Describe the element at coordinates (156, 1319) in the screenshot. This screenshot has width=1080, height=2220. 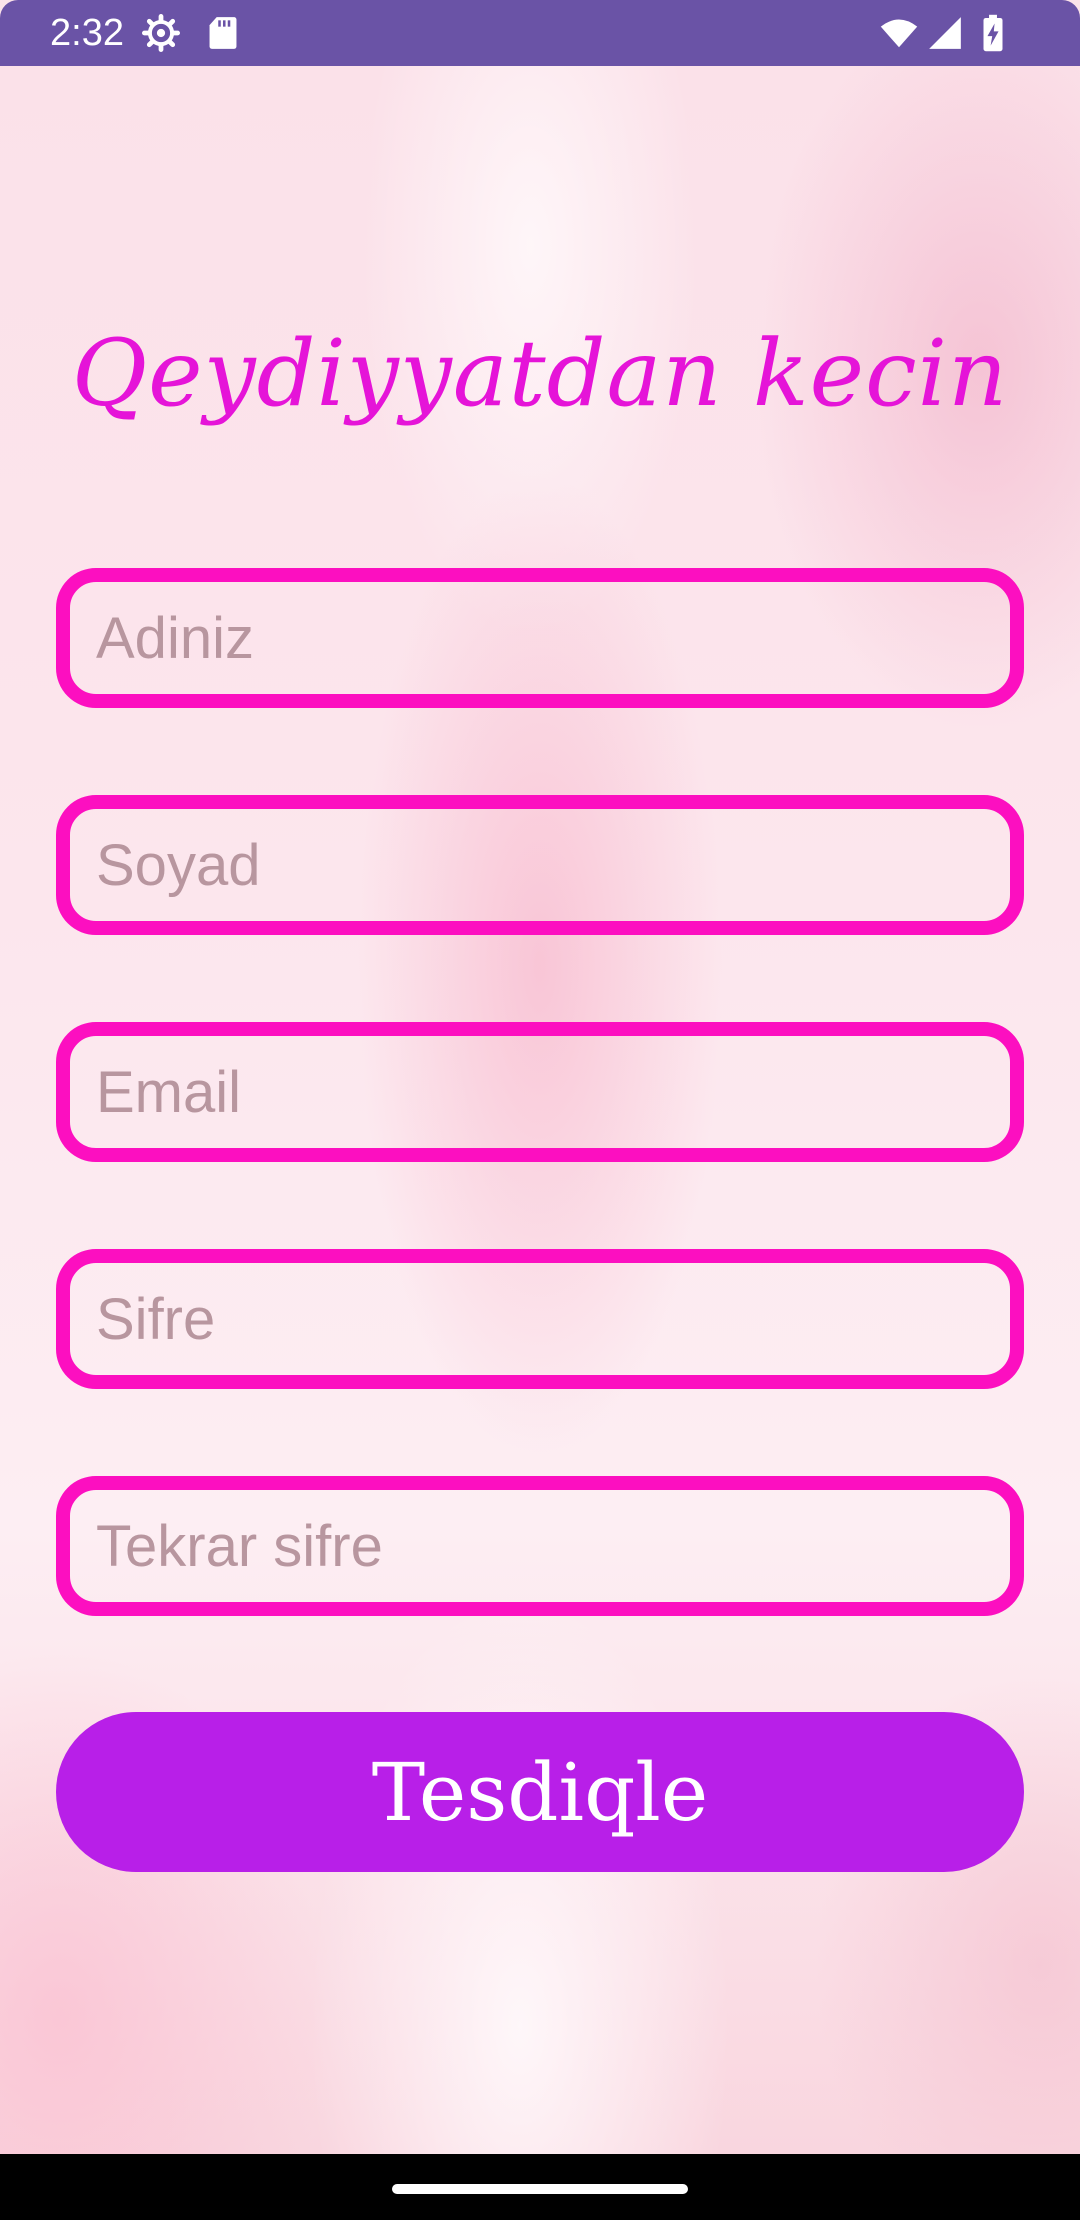
I see `password-placeholder: Sifre` at that location.